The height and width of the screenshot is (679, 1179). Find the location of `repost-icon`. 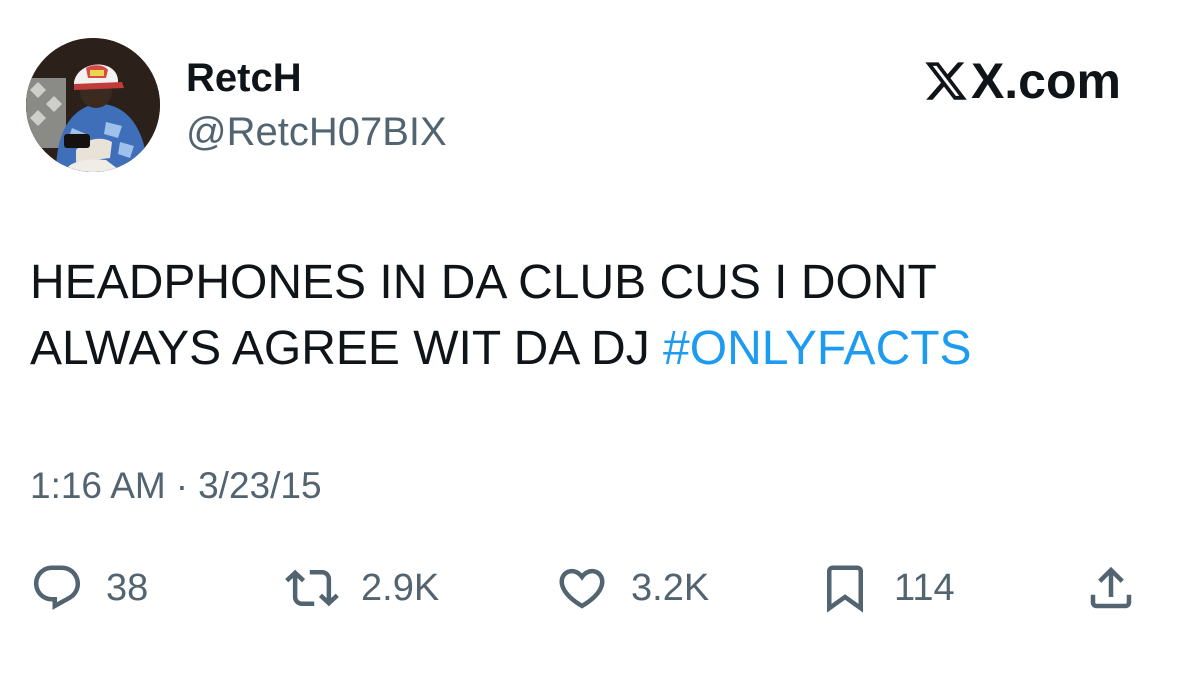

repost-icon is located at coordinates (312, 588).